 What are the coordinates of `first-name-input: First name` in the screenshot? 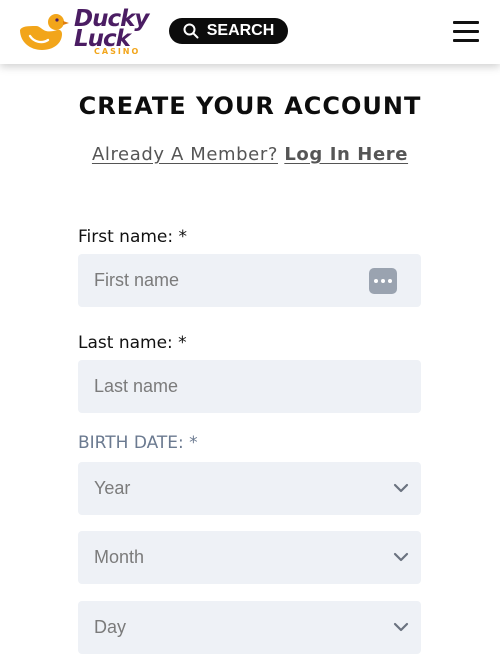 It's located at (249, 280).